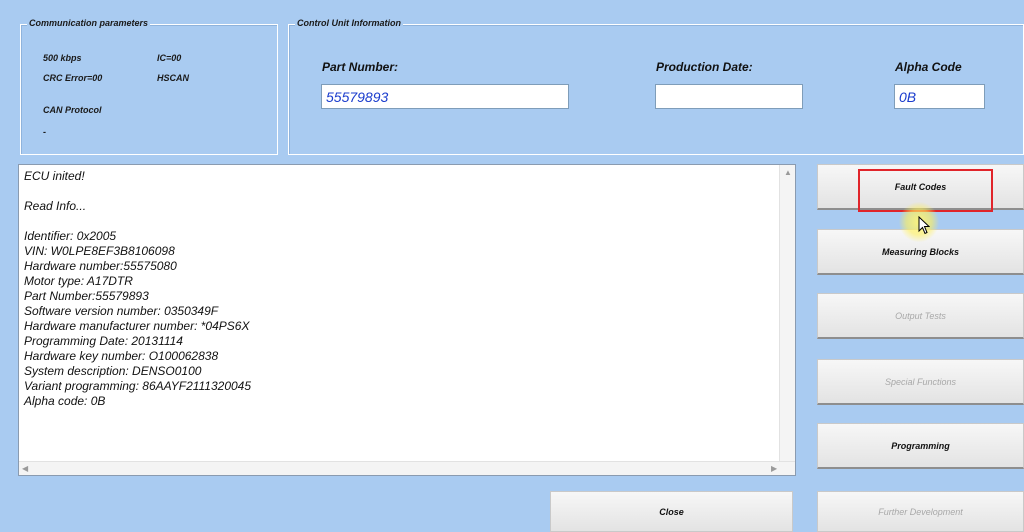 Image resolution: width=1024 pixels, height=532 pixels. What do you see at coordinates (360, 67) in the screenshot?
I see `part-number-label: Part Number:` at bounding box center [360, 67].